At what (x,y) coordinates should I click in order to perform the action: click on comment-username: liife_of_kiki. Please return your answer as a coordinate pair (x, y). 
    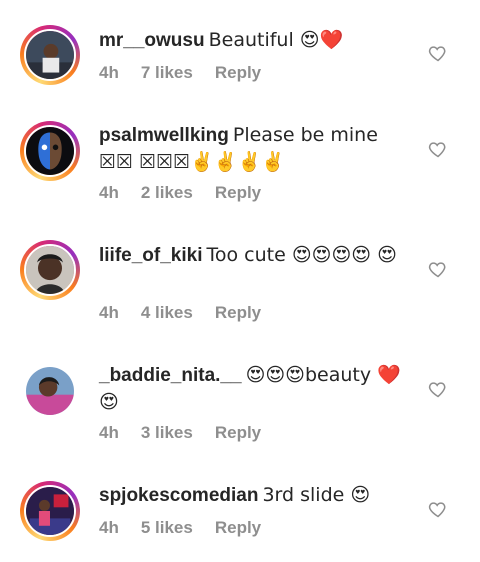
    Looking at the image, I should click on (151, 255).